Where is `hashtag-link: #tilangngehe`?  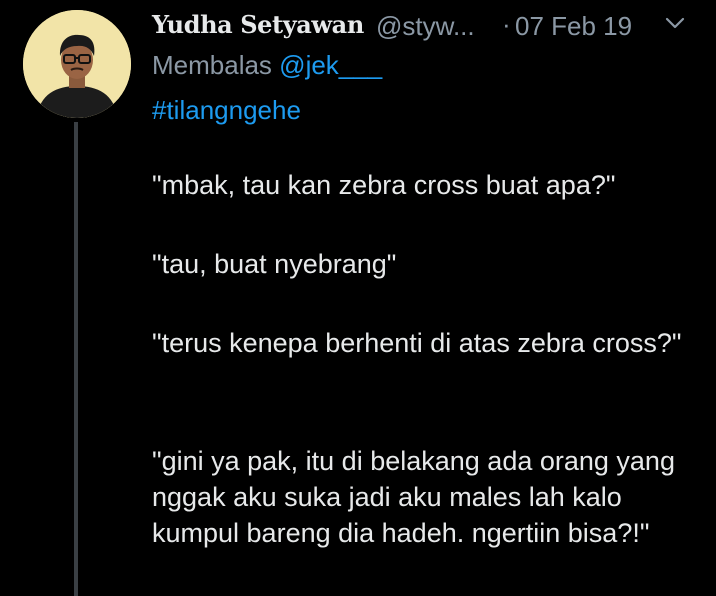
hashtag-link: #tilangngehe is located at coordinates (226, 110).